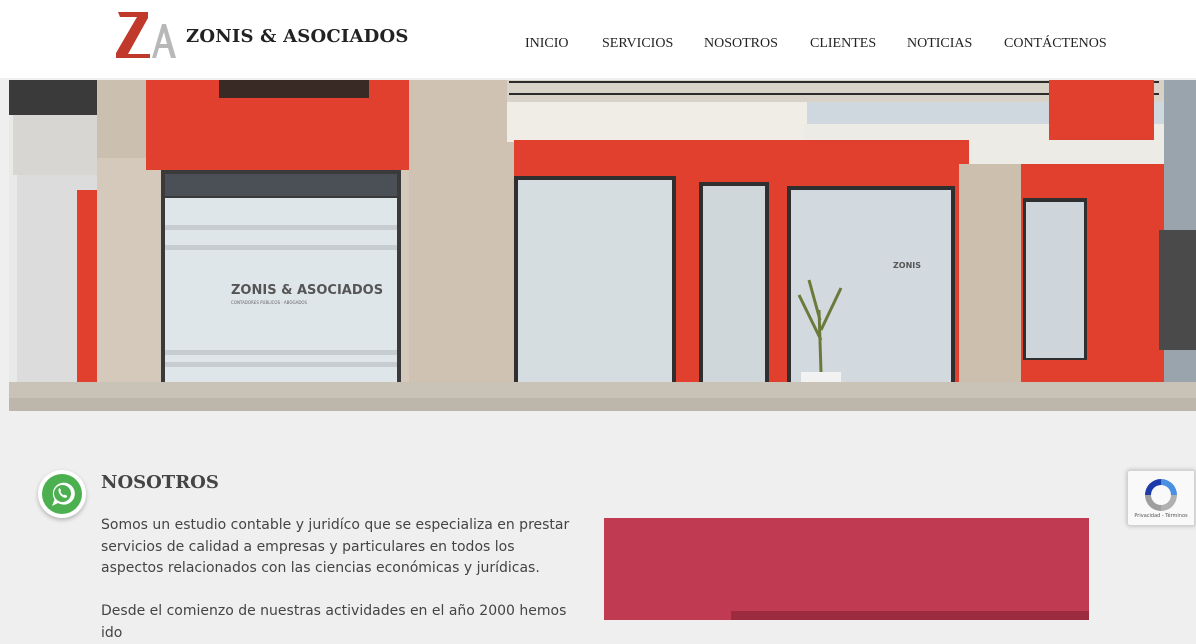  I want to click on nav-item-contactenos: CONTÁCTENOS, so click(1055, 44).